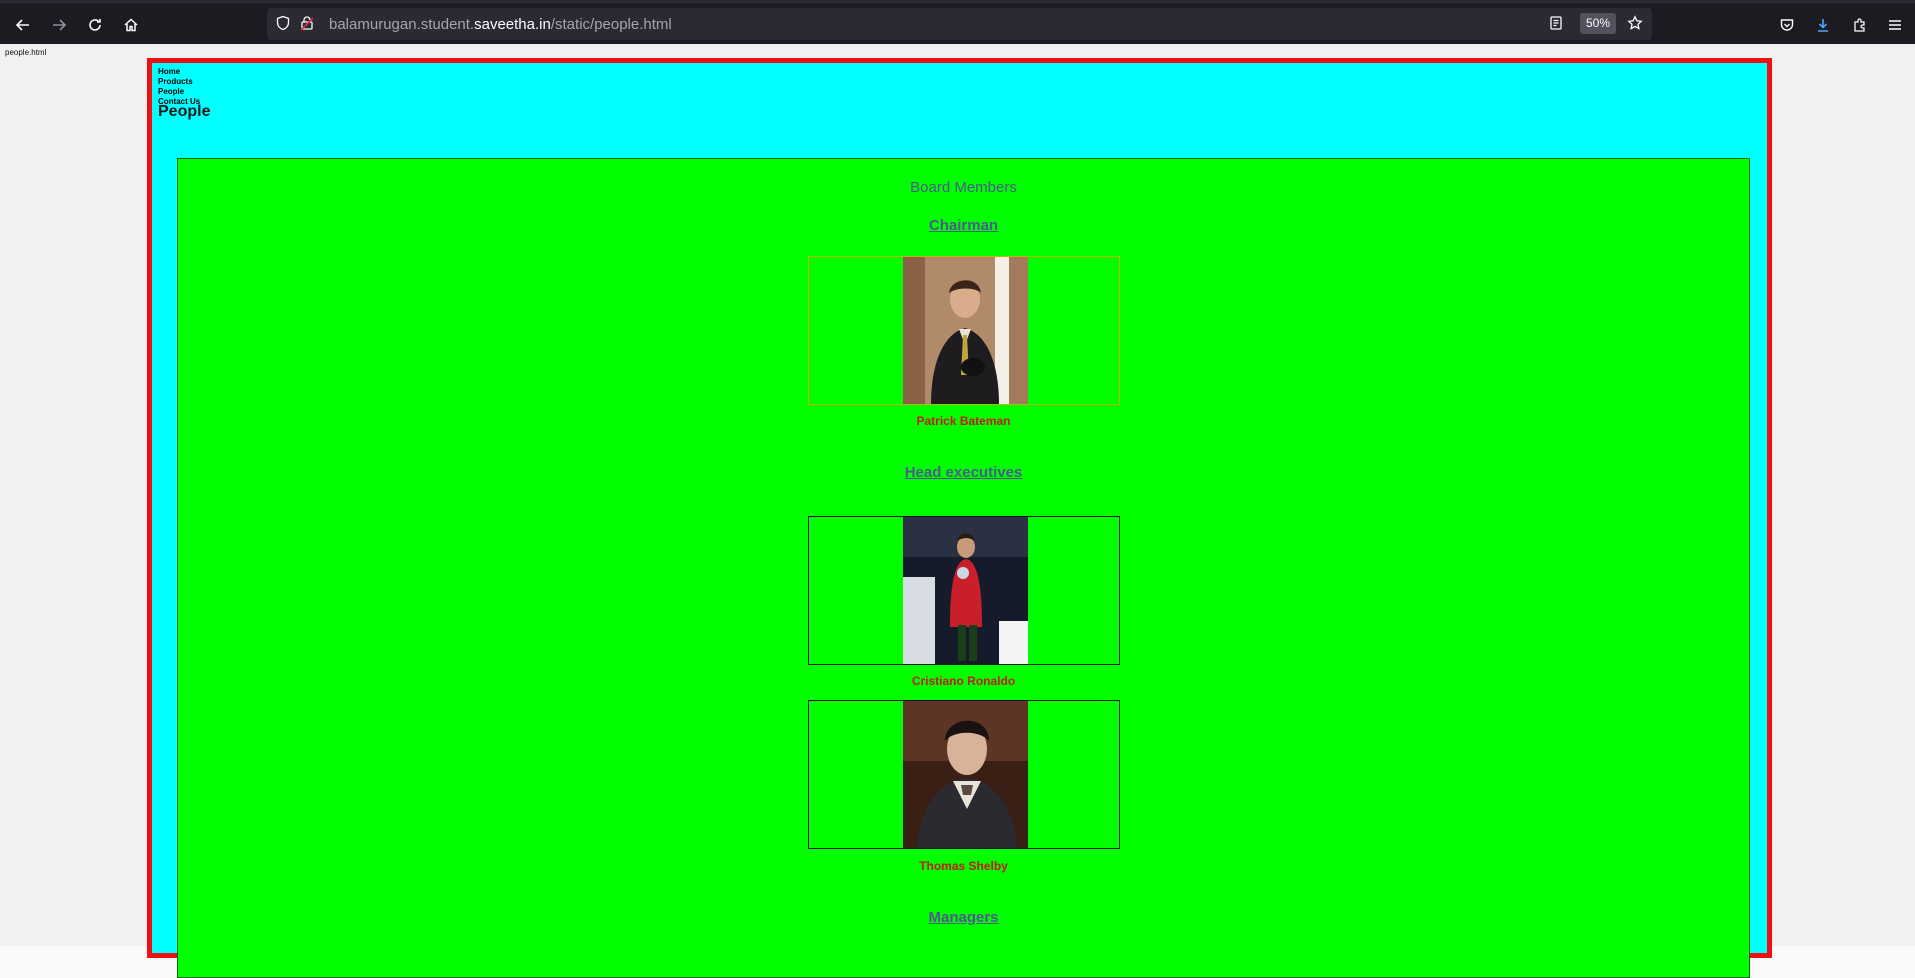  I want to click on chairman-photo-frame, so click(964, 330).